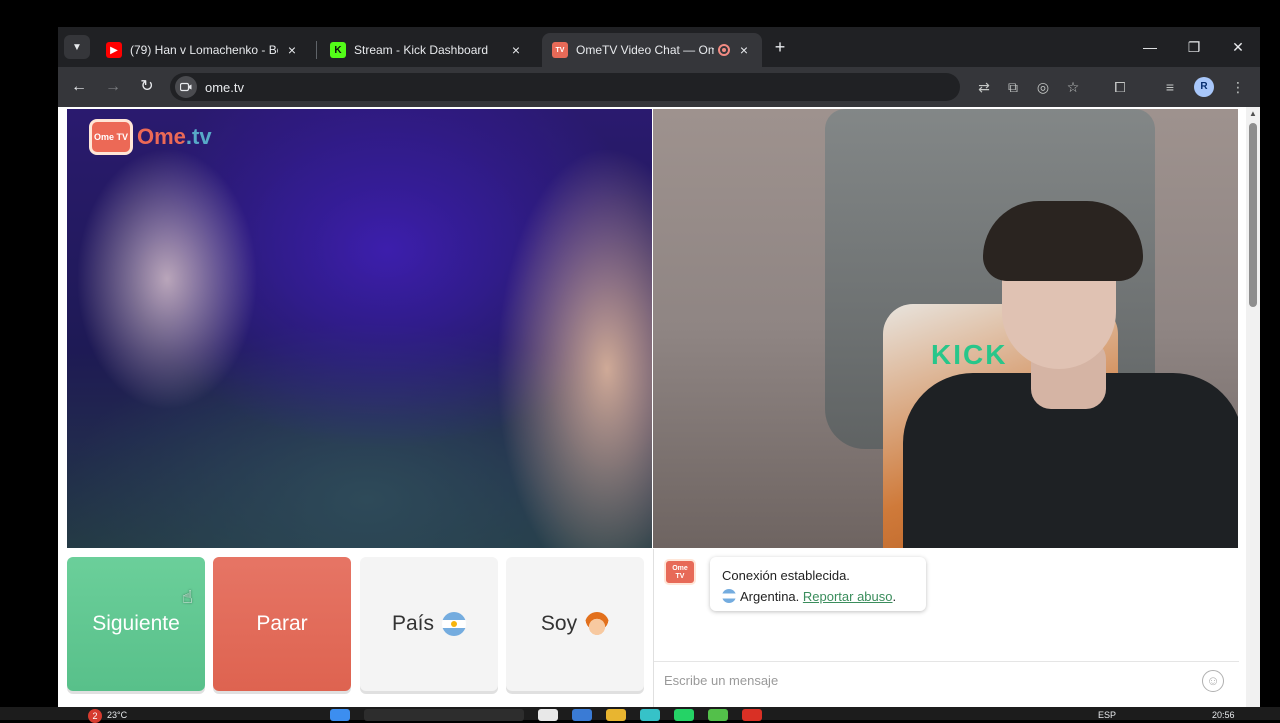 This screenshot has width=1280, height=723. I want to click on folder-icon, so click(616, 715).